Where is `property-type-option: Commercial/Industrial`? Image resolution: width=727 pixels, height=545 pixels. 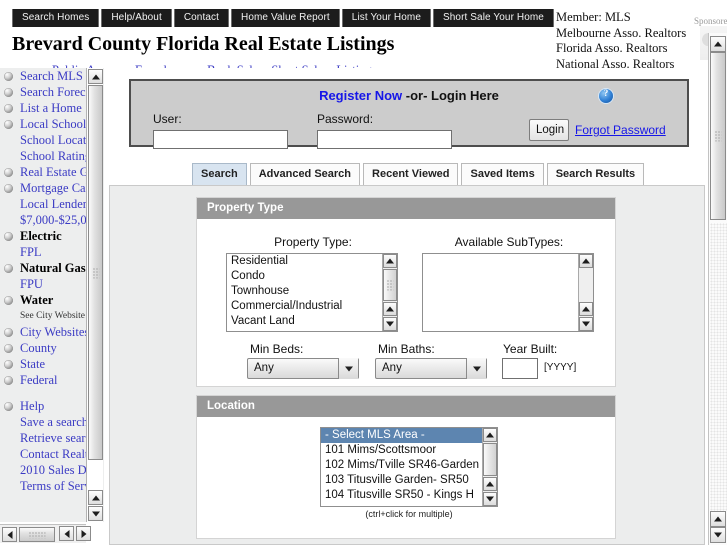
property-type-option: Commercial/Industrial is located at coordinates (307, 306).